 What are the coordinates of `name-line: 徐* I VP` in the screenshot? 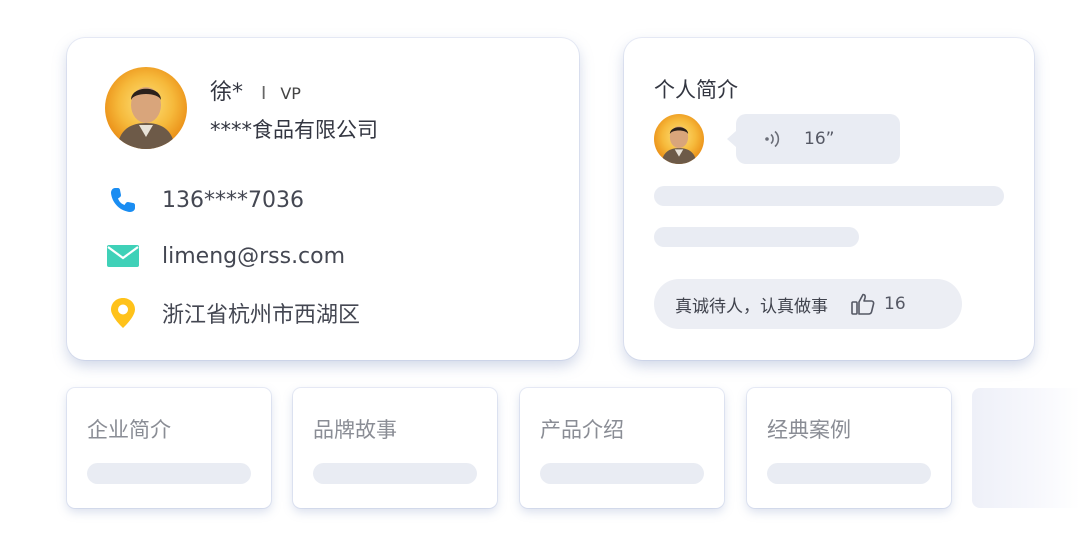 It's located at (255, 90).